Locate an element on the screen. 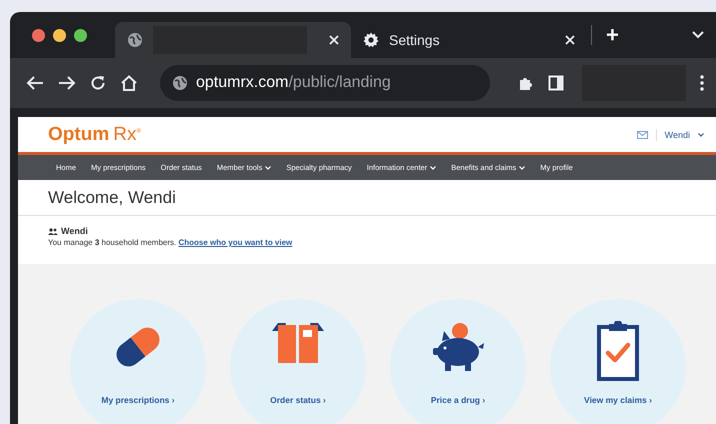 This screenshot has height=424, width=716. zoom-window-button is located at coordinates (80, 35).